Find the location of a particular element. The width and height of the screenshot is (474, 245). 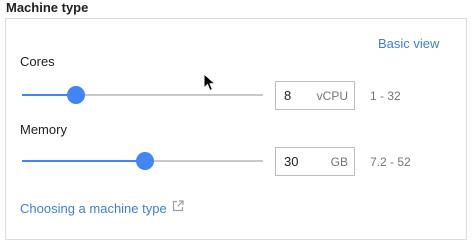

memory-range: 7.2 - 52 is located at coordinates (390, 162).